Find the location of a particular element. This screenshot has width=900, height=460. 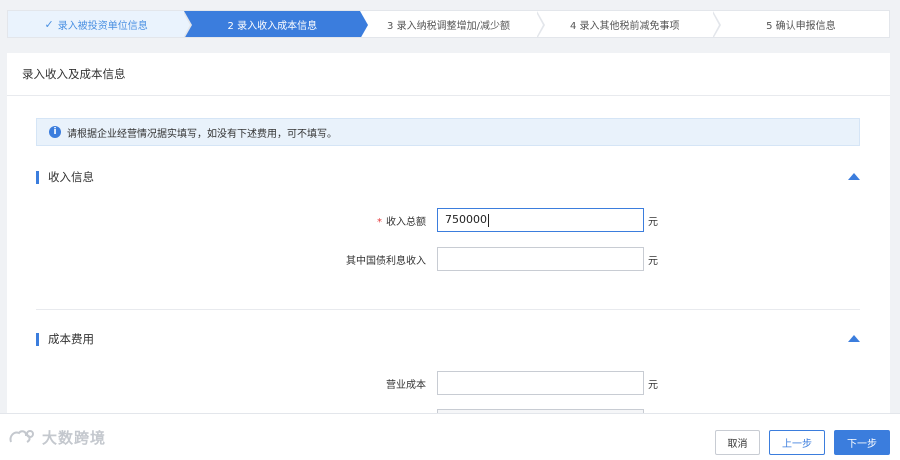

income-section-header: 收入信息 is located at coordinates (448, 177).